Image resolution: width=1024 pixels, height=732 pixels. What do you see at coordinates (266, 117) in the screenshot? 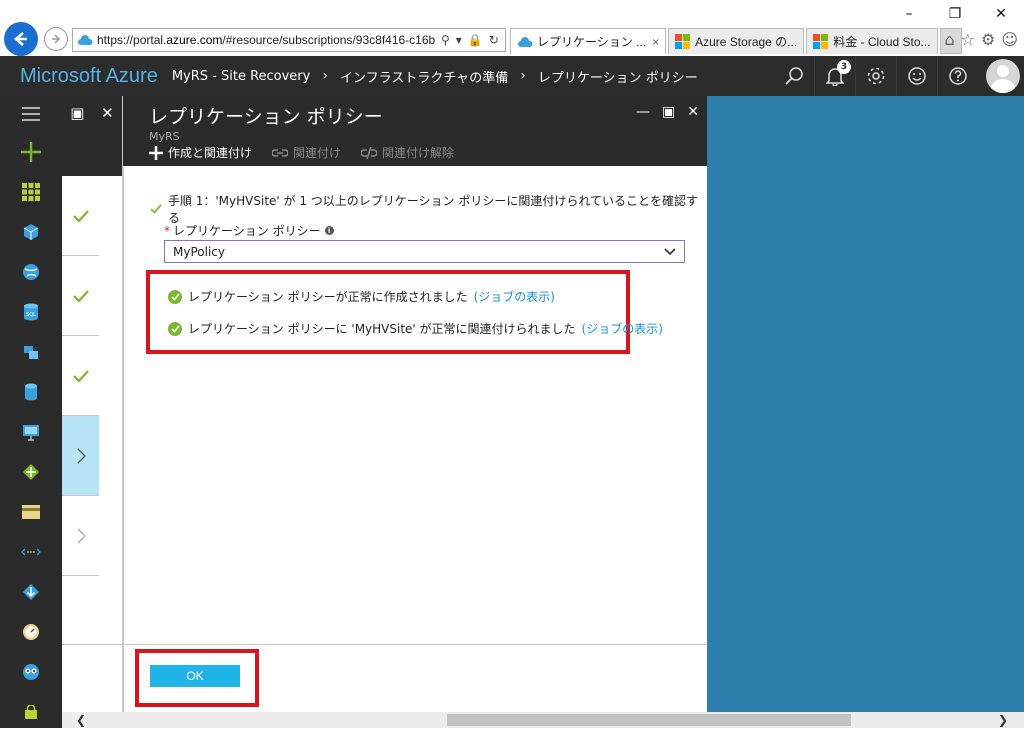
I see `blade-title: レプリケーション ポリシー` at bounding box center [266, 117].